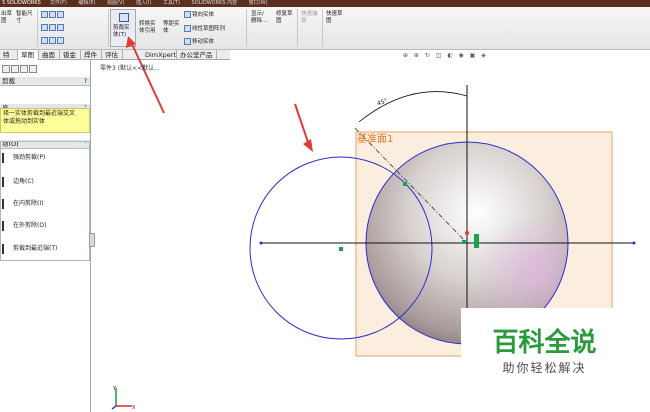 The width and height of the screenshot is (650, 412). I want to click on line-tool, so click(53, 15).